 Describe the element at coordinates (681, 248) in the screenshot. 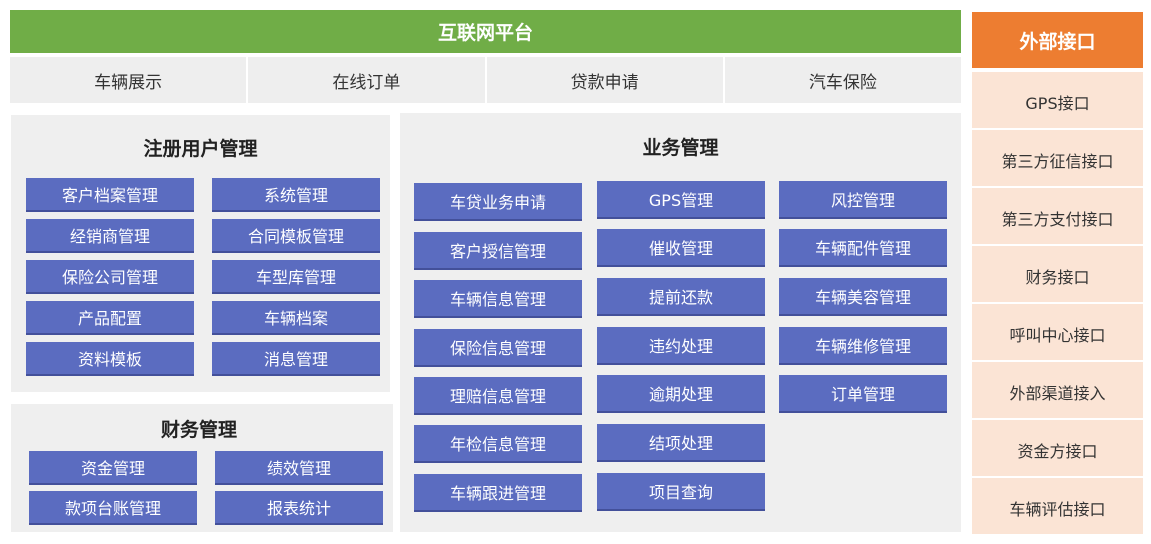

I see `module-collection: 催收管理` at that location.